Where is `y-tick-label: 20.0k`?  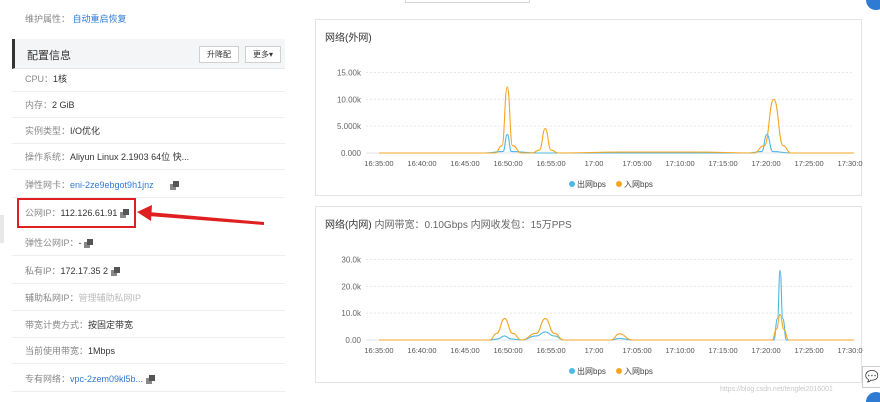
y-tick-label: 20.0k is located at coordinates (351, 286).